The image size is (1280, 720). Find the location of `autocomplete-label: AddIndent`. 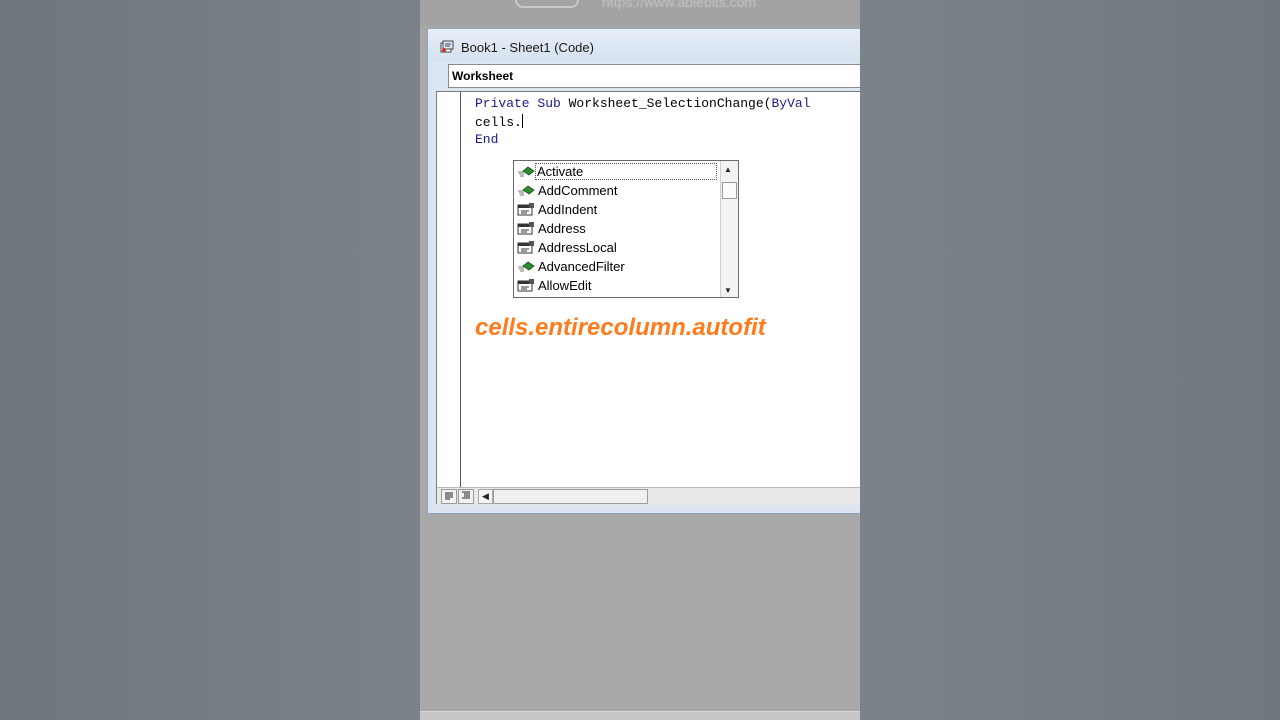

autocomplete-label: AddIndent is located at coordinates (568, 209).